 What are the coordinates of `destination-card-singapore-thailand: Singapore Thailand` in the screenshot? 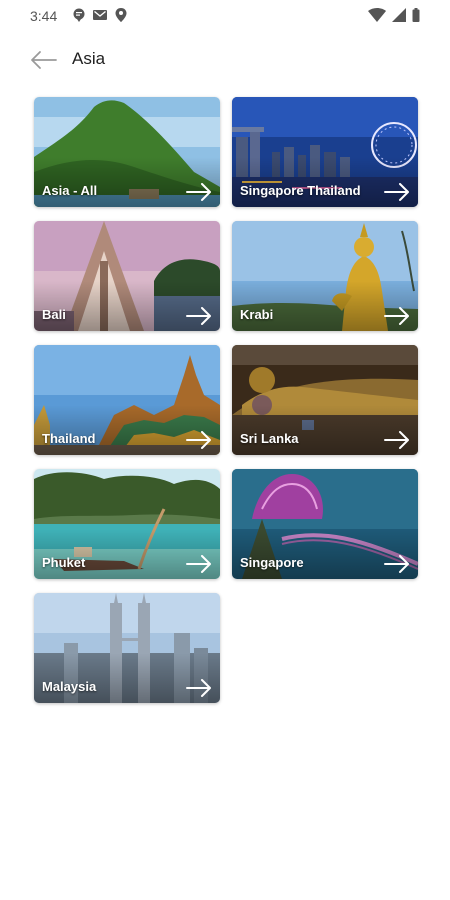 It's located at (325, 152).